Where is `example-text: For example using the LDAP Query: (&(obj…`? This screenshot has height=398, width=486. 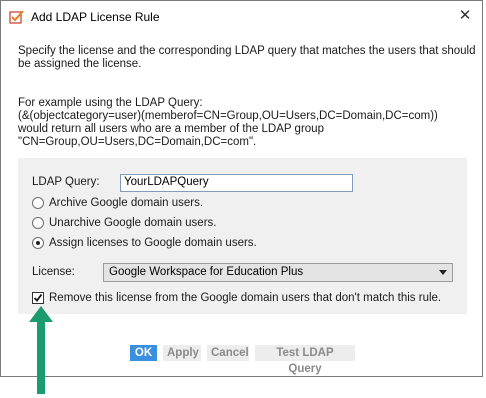 example-text: For example using the LDAP Query: (&(obj… is located at coordinates (248, 123).